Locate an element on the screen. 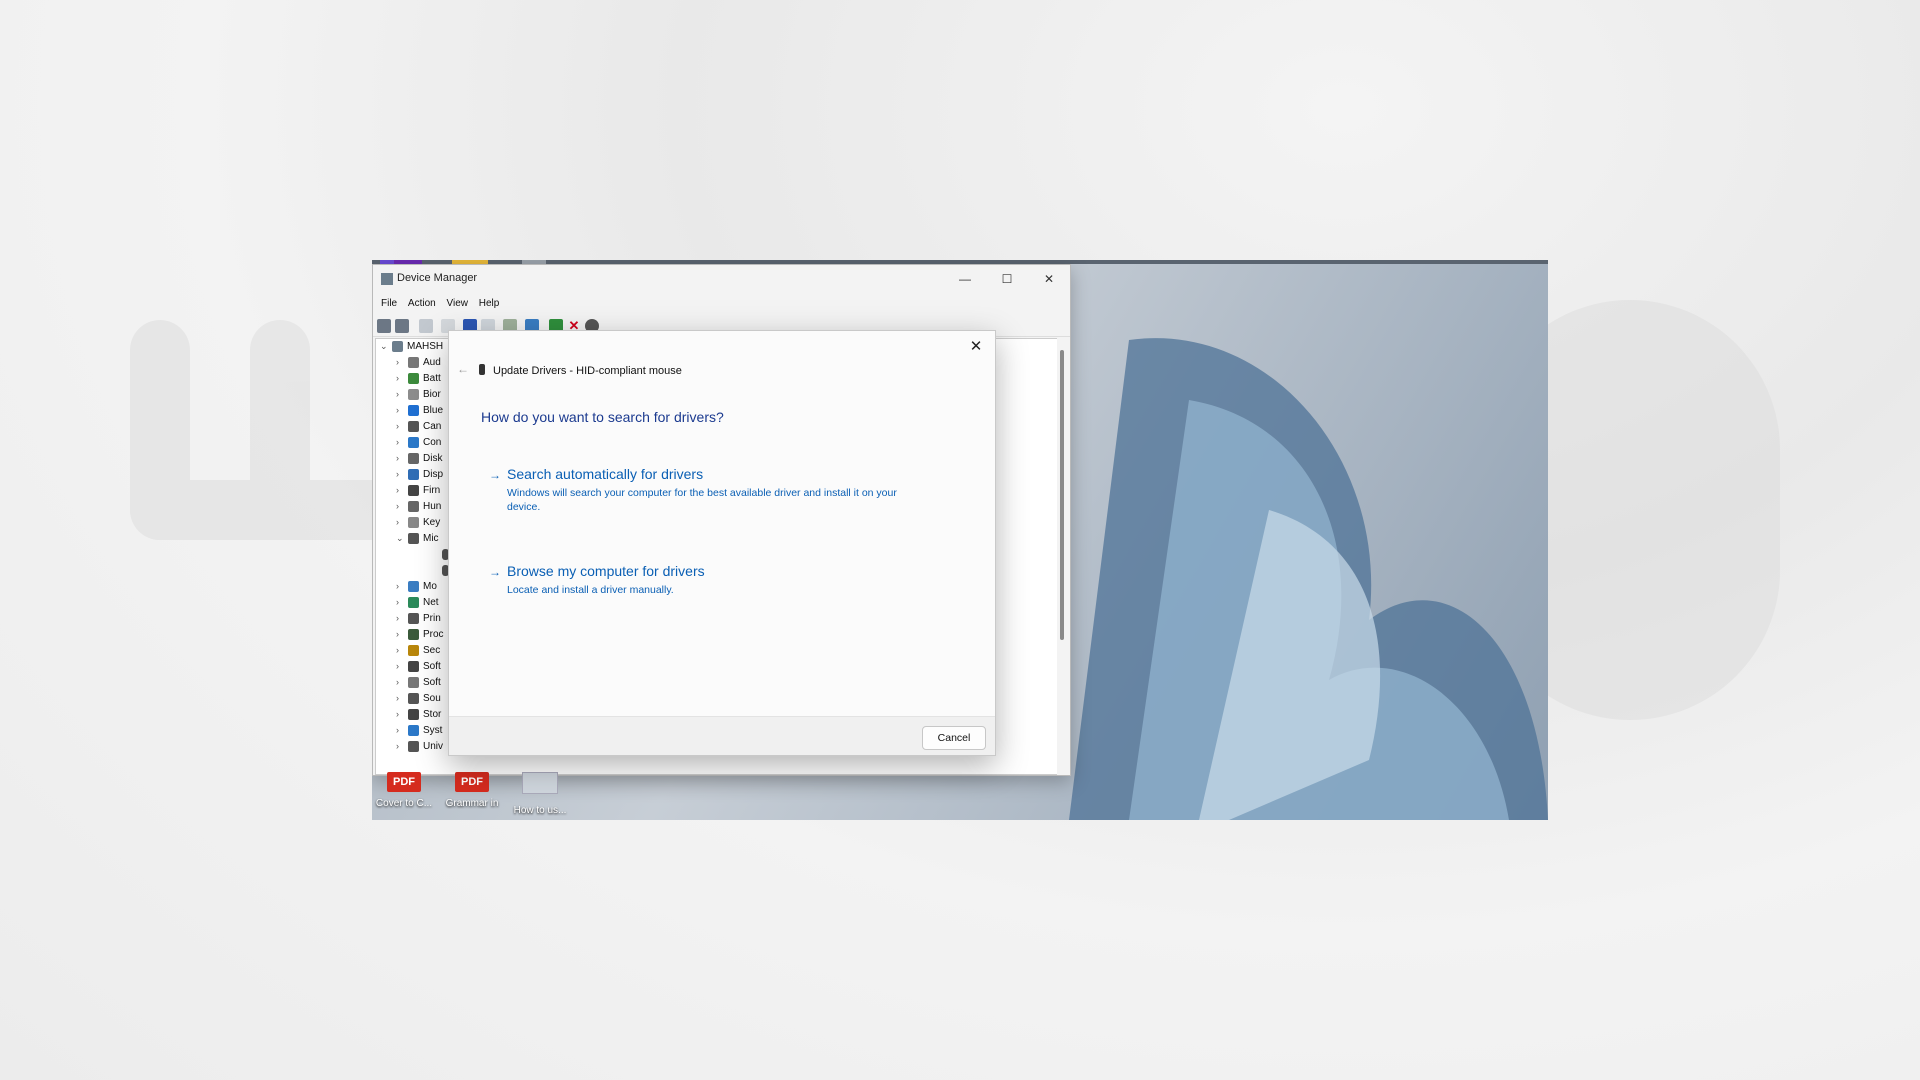  scrollbar is located at coordinates (1062, 556).